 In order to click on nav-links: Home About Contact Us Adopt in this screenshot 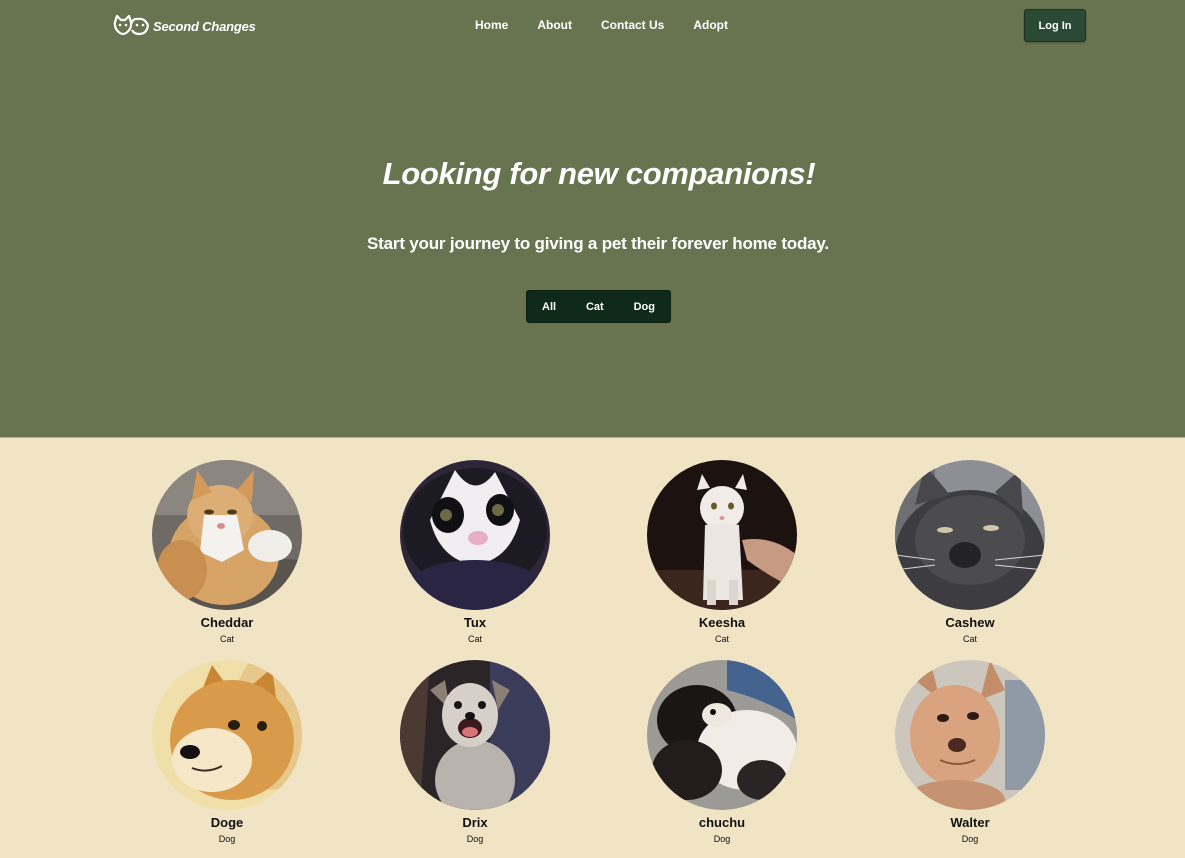, I will do `click(601, 25)`.